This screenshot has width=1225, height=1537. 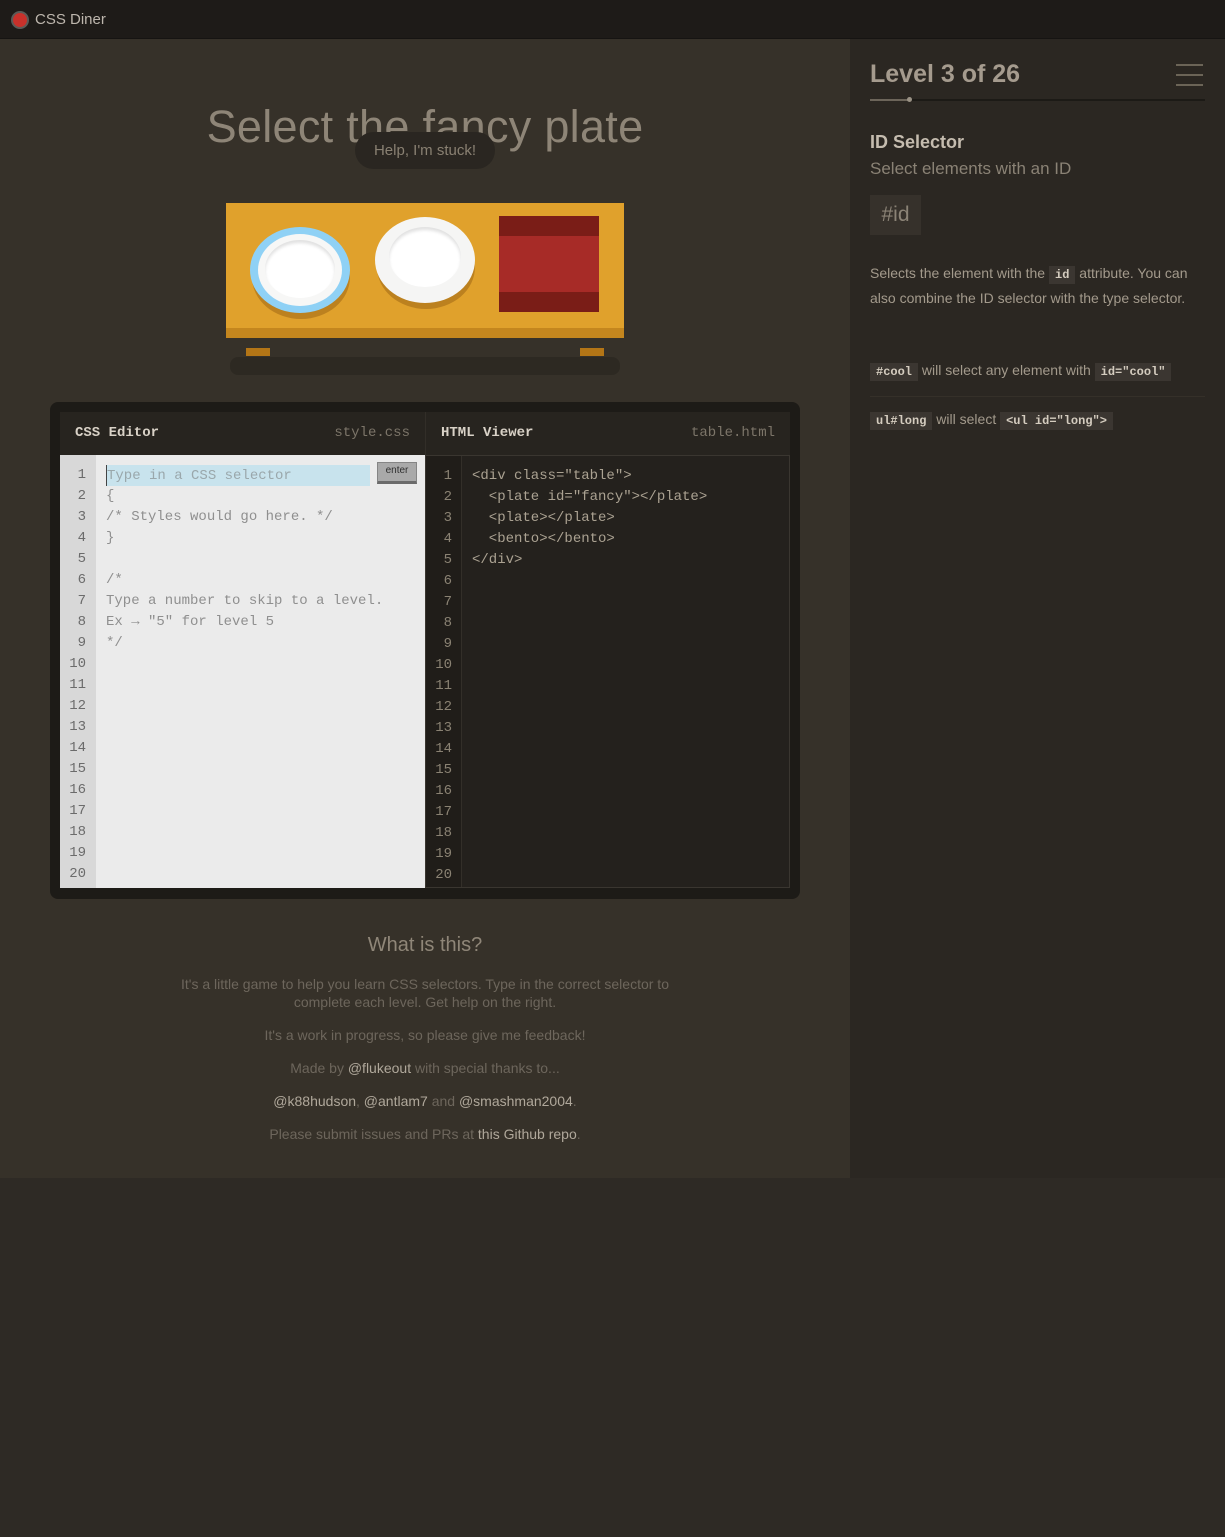 I want to click on html-code-line: <plate id="fancy"></plate>, so click(x=589, y=497).